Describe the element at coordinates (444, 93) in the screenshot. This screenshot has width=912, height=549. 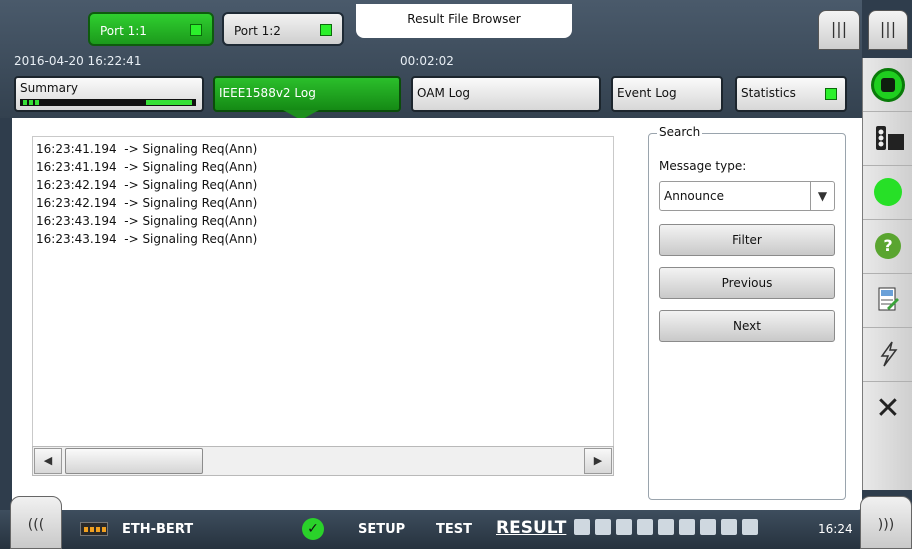
I see `tab-label: OAM Log` at that location.